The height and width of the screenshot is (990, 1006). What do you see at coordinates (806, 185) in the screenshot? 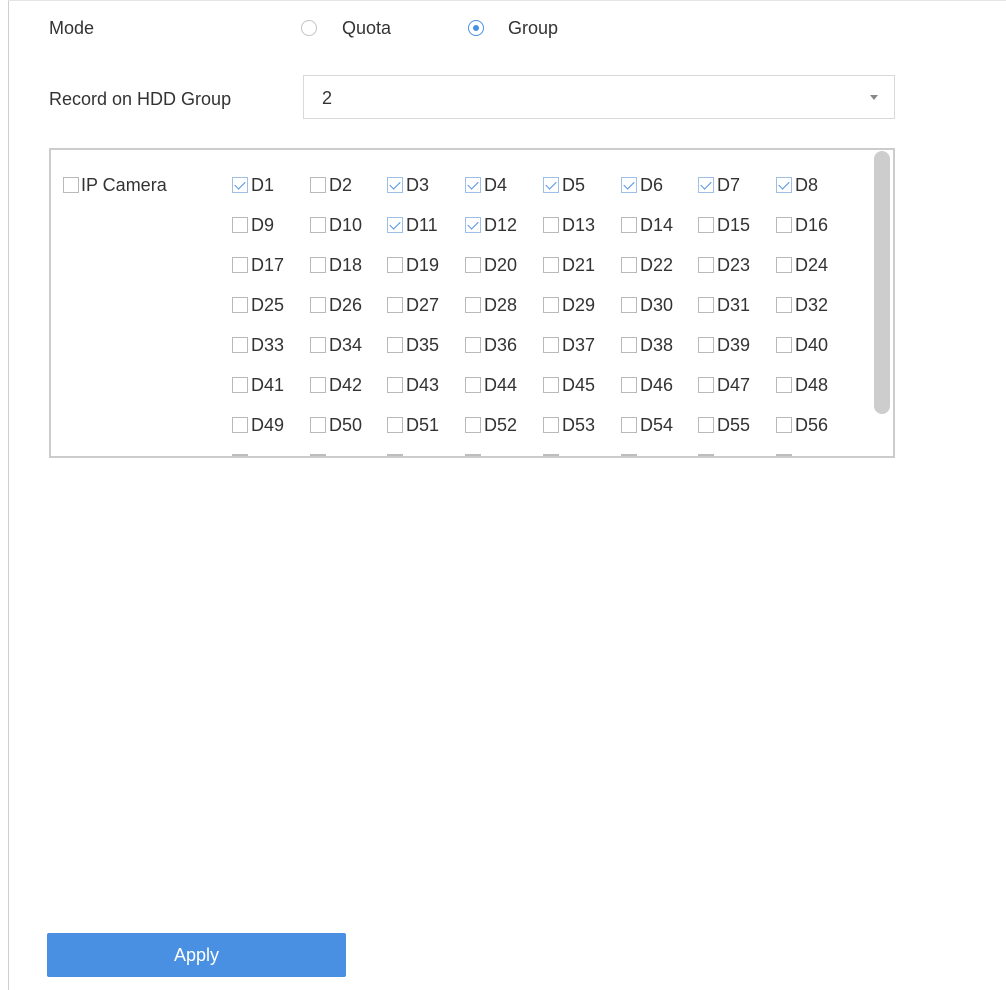
I see `channel-label: D8` at bounding box center [806, 185].